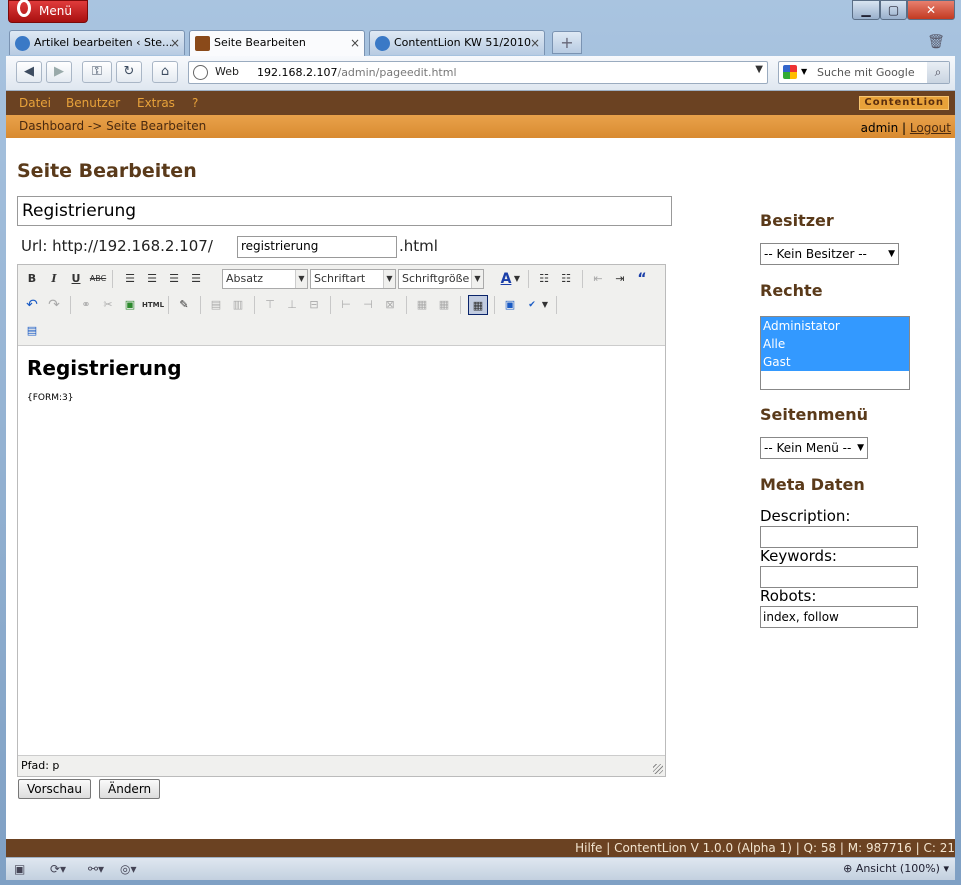 This screenshot has height=885, width=961. What do you see at coordinates (566, 279) in the screenshot?
I see `numbered-list-icon: ☷` at bounding box center [566, 279].